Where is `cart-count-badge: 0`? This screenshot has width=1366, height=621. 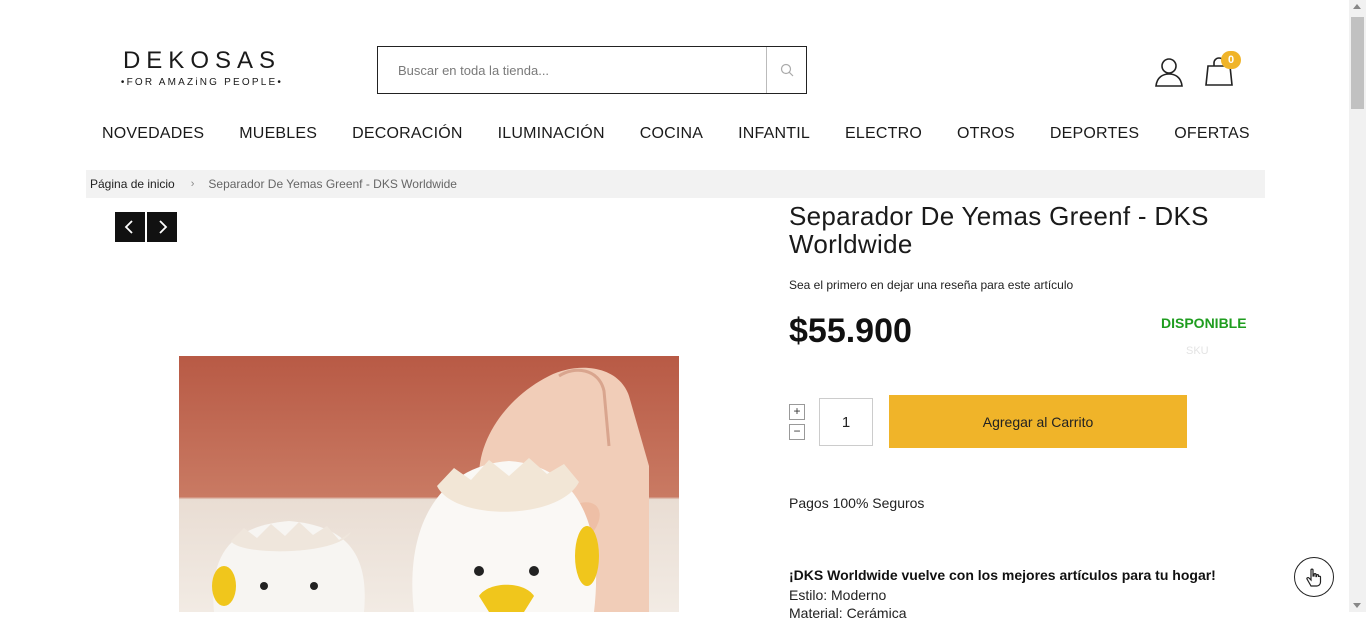
cart-count-badge: 0 is located at coordinates (1231, 60).